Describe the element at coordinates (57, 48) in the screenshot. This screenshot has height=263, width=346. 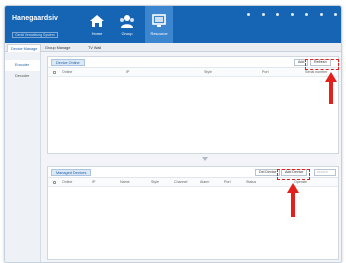
I see `tab-group-manage: Group Manage` at that location.